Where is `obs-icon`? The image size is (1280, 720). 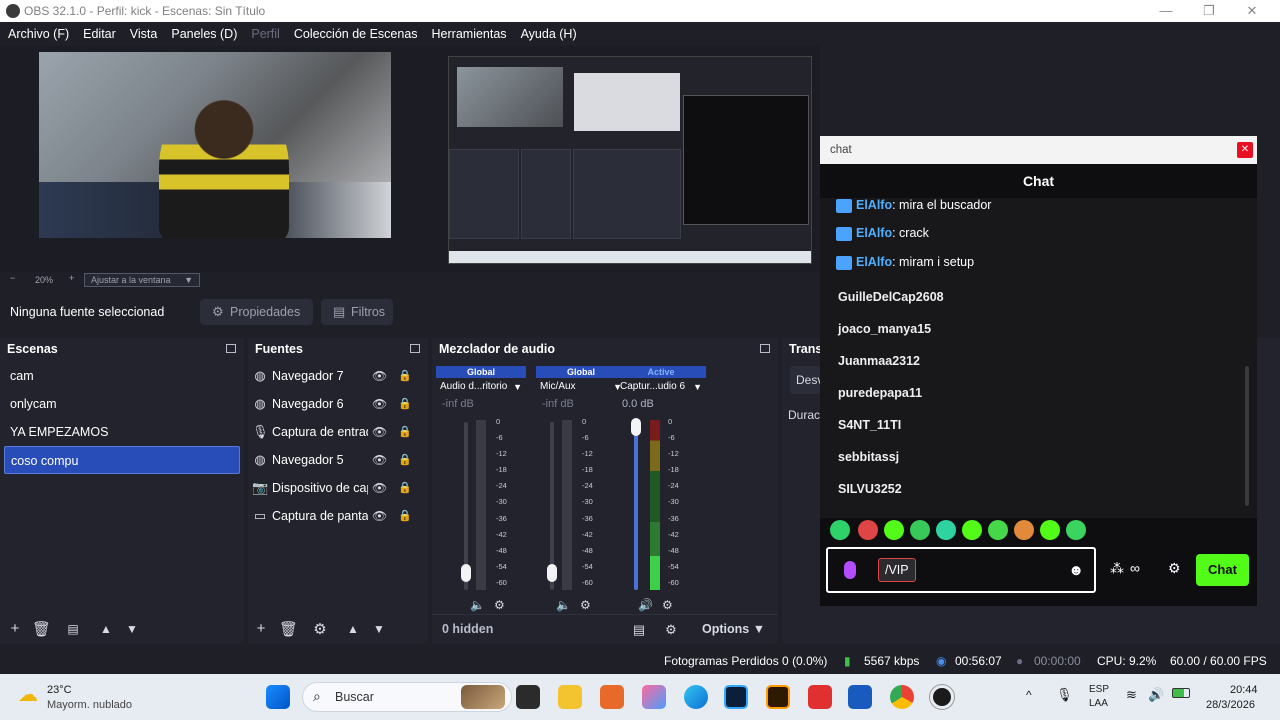 obs-icon is located at coordinates (942, 697).